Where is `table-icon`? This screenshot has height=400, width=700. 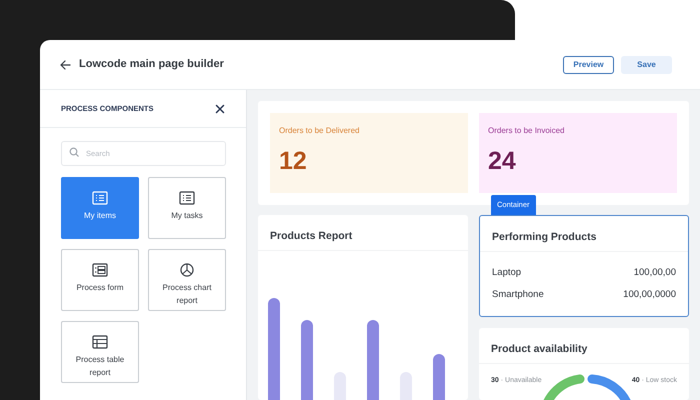
table-icon is located at coordinates (100, 342).